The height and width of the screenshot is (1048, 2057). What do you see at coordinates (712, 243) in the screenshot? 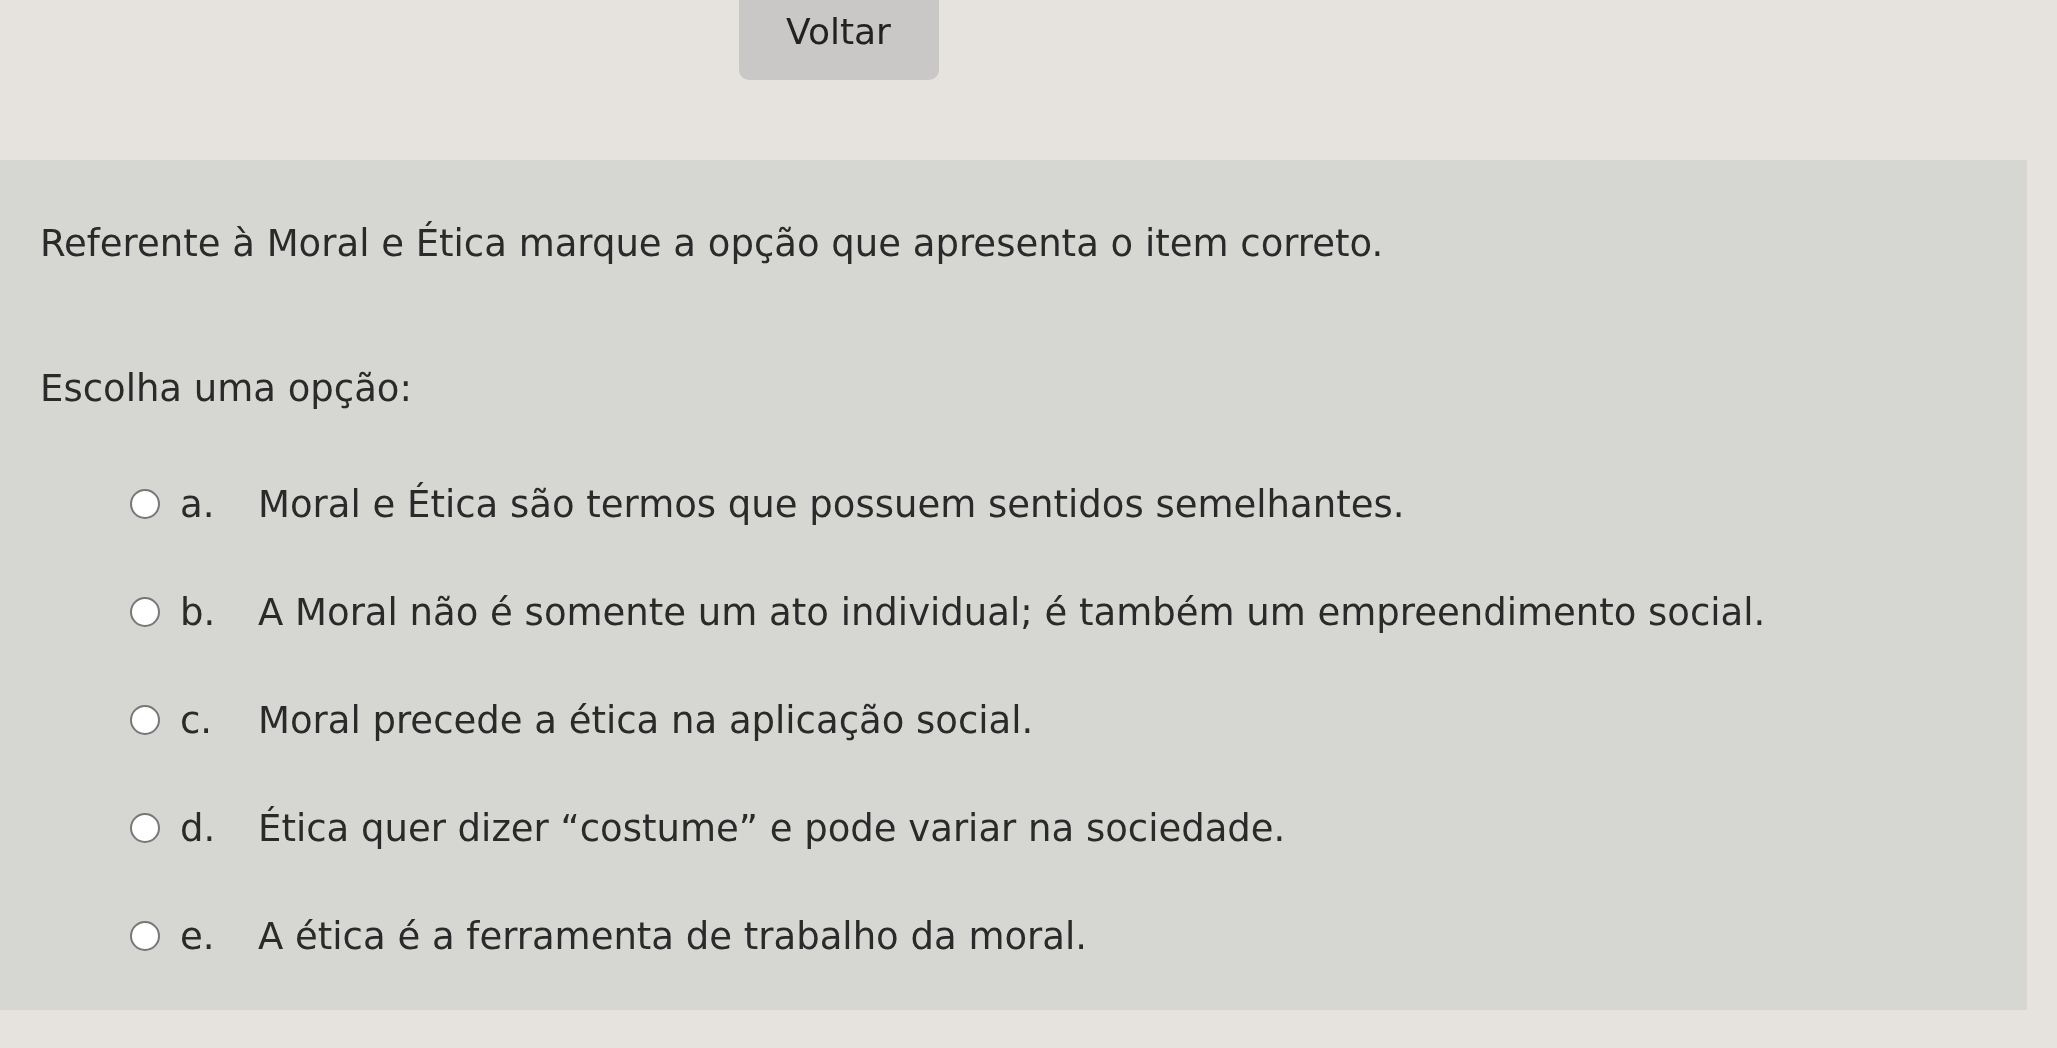
I see `question-text: Referente à Moral e Ética marque a opção que apresenta o item correto.` at bounding box center [712, 243].